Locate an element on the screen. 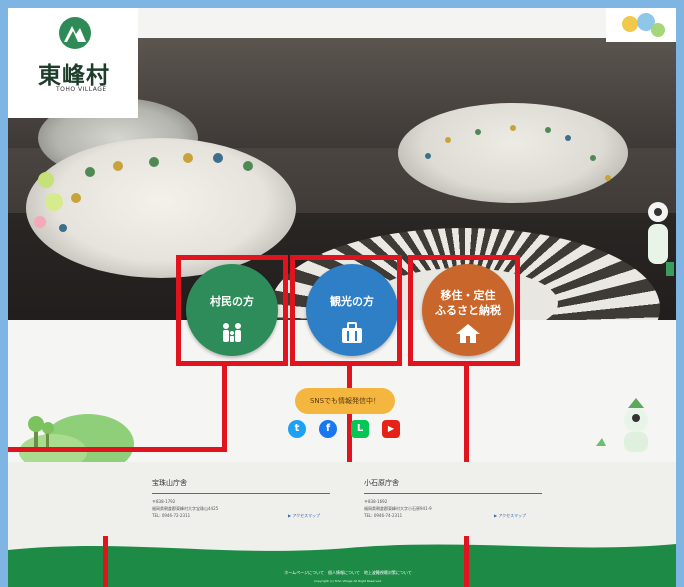 This screenshot has height=587, width=684. office-divider-koishiwara is located at coordinates (453, 493).